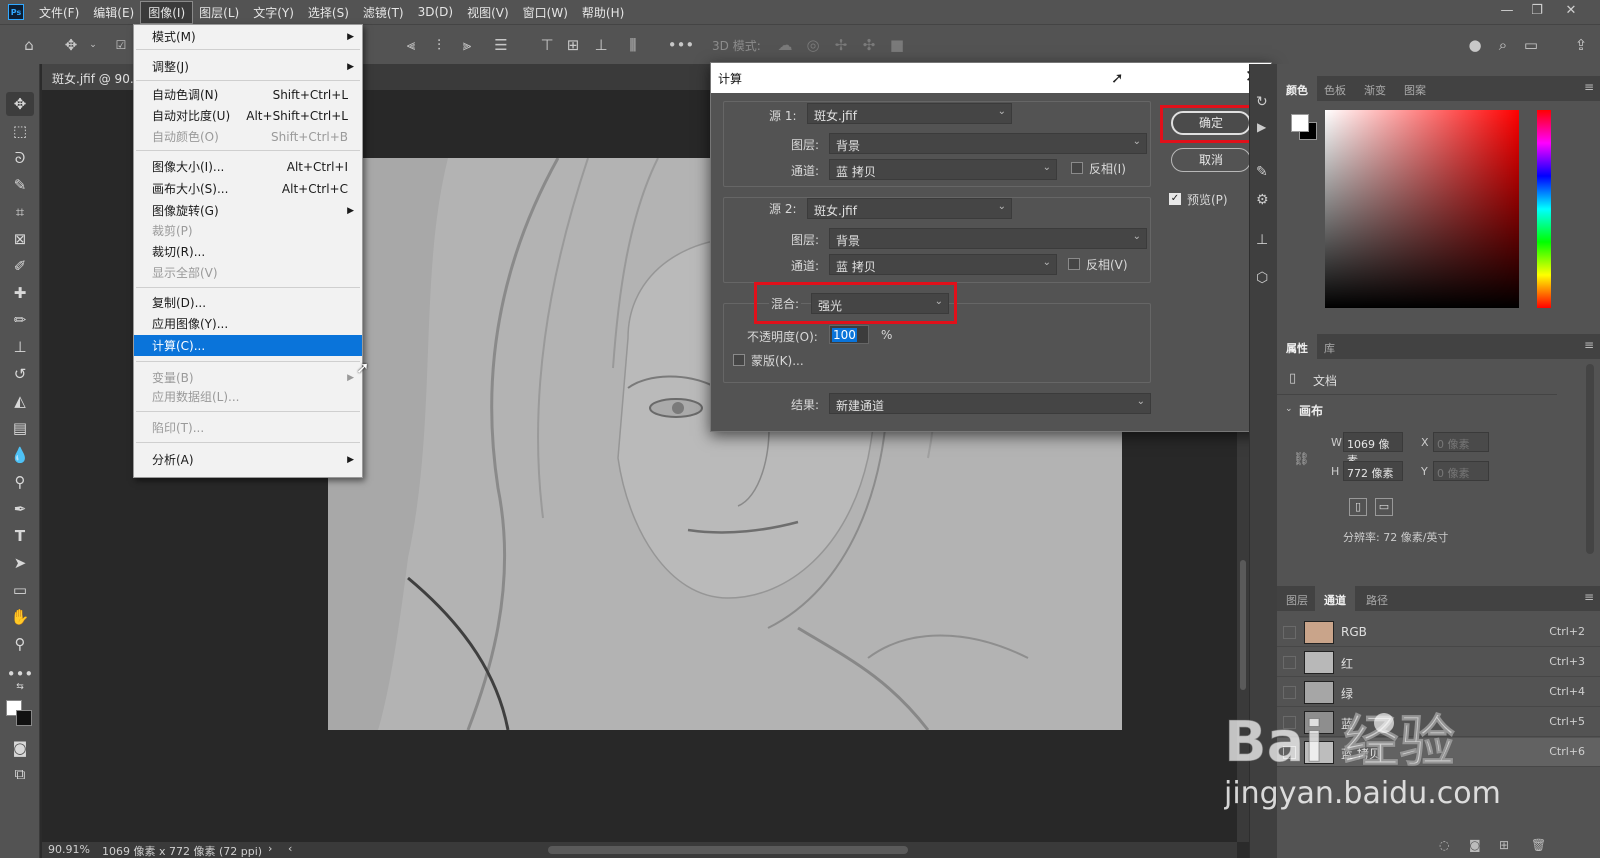 This screenshot has width=1600, height=858. I want to click on x-field: 0 像素, so click(1461, 442).